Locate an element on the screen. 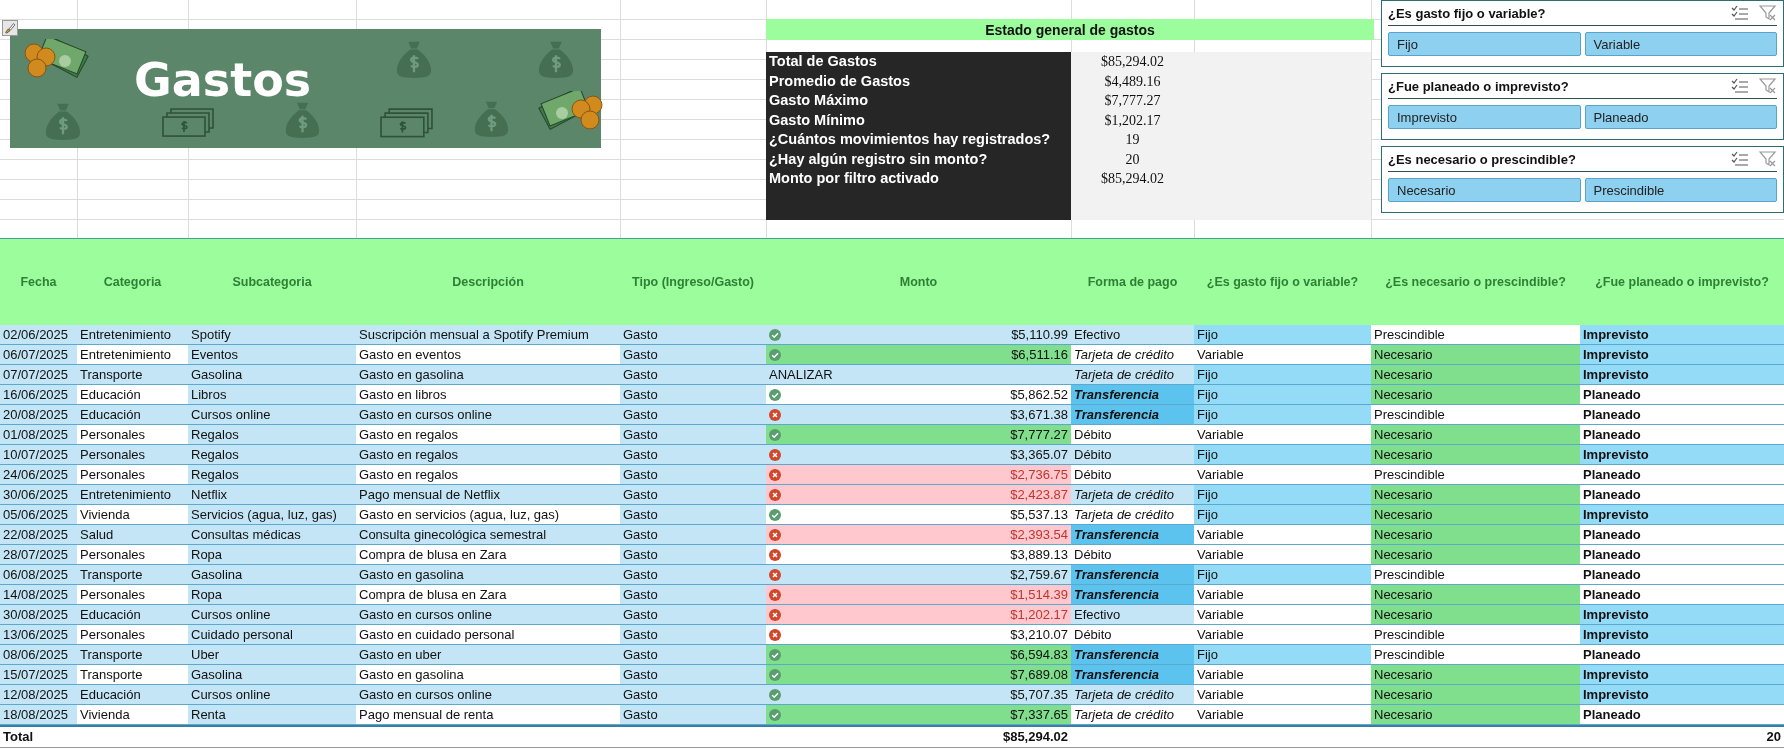 The width and height of the screenshot is (1784, 749). column-header: Tipo (Ingreso/Gasto) is located at coordinates (693, 282).